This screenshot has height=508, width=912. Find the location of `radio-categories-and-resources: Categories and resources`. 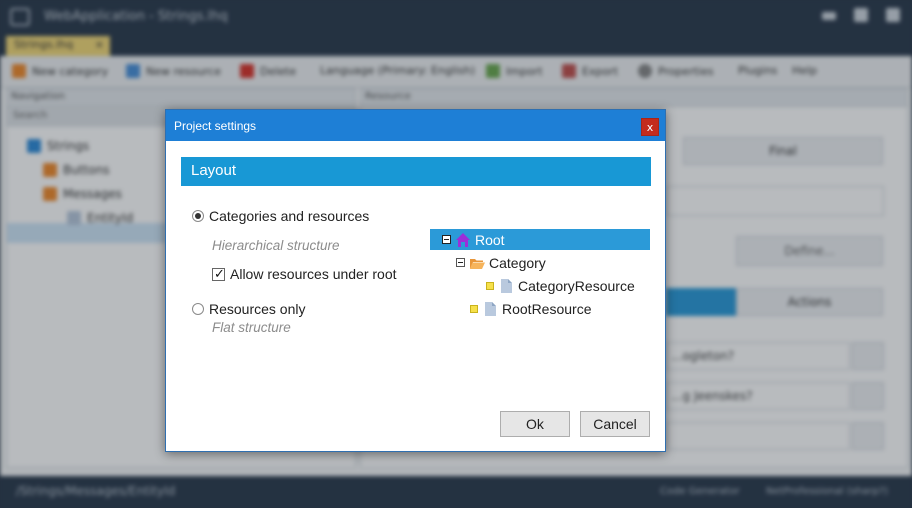

radio-categories-and-resources: Categories and resources is located at coordinates (280, 216).